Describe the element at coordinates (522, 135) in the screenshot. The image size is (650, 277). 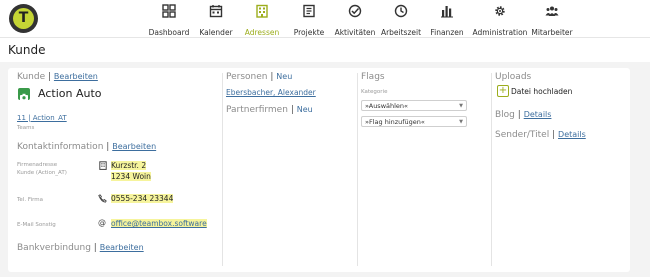
I see `section-title: Sender/Titel` at that location.